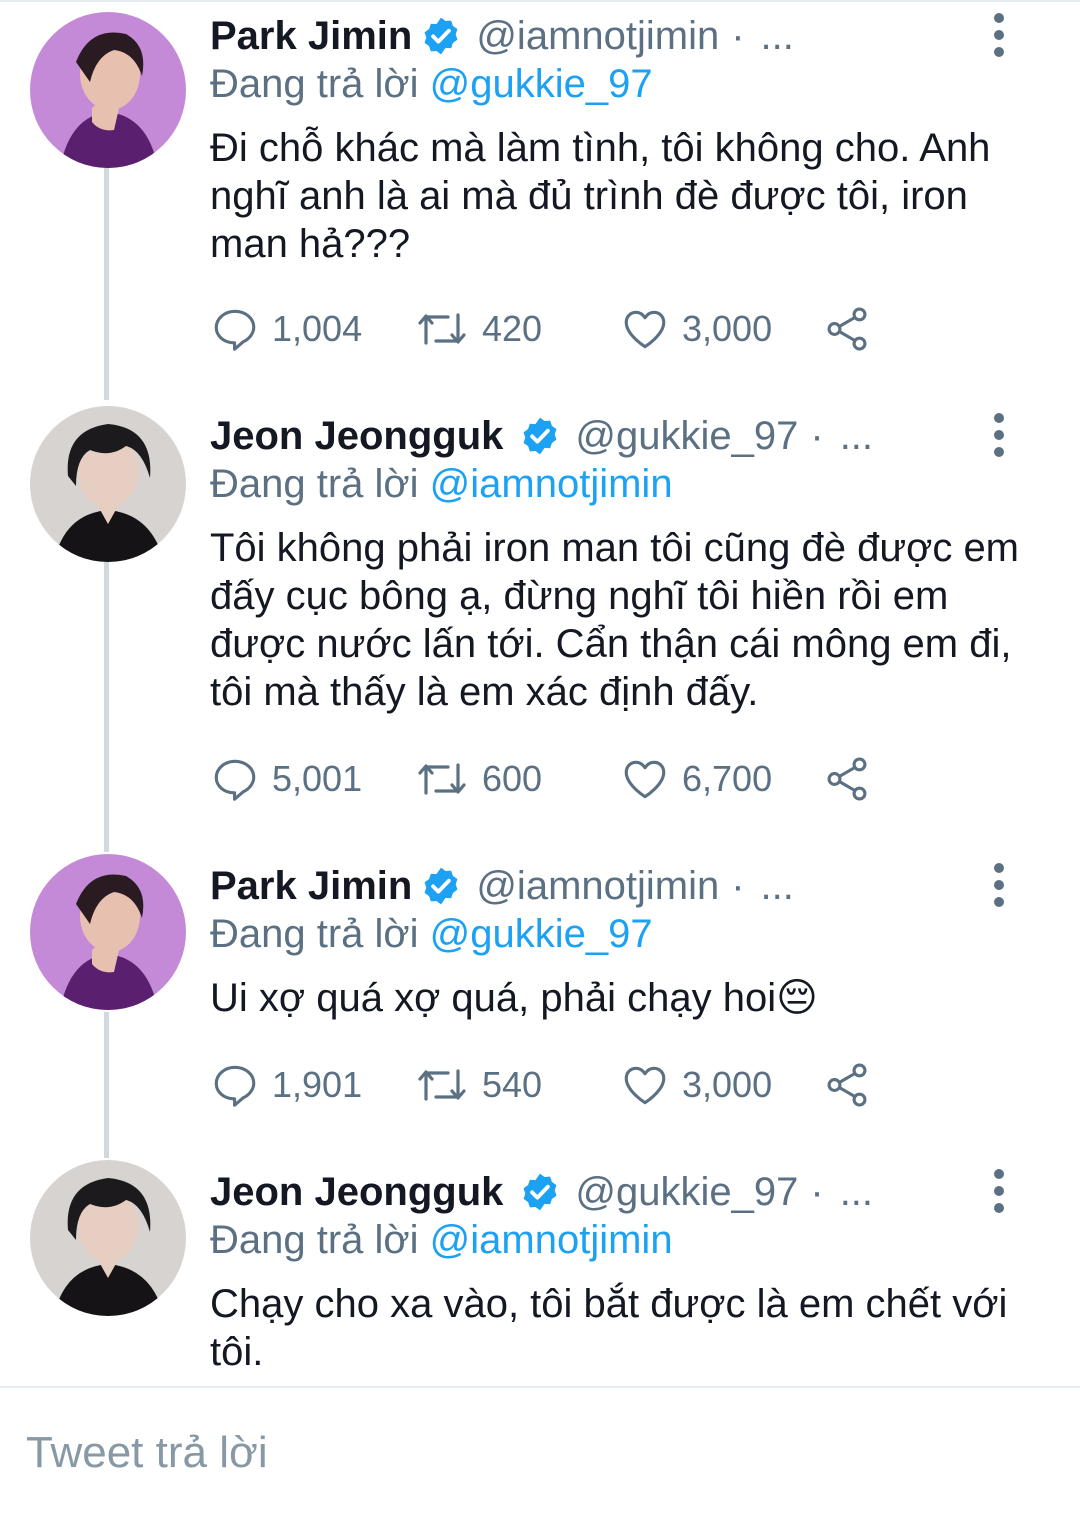 This screenshot has height=1520, width=1080. I want to click on reply-count: 1,901, so click(317, 1084).